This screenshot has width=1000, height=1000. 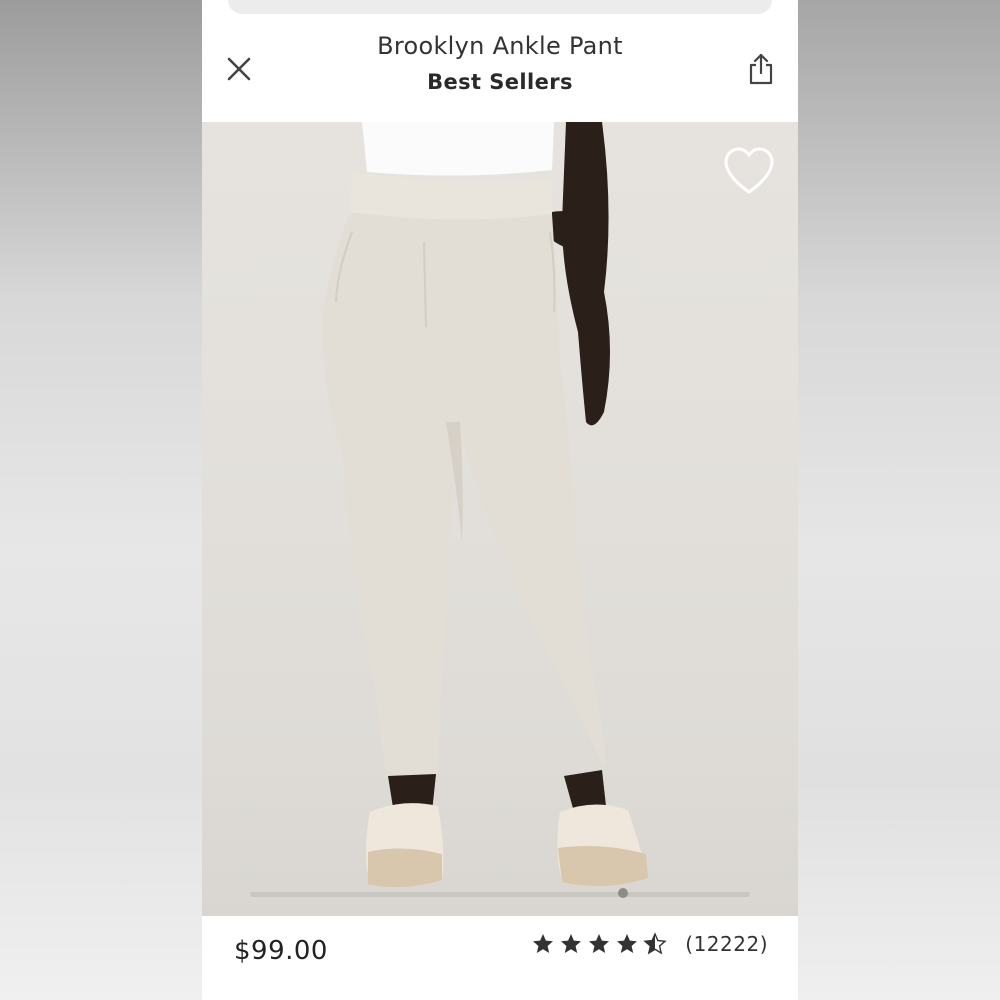 What do you see at coordinates (500, 958) in the screenshot?
I see `product-footer: $99.00 (12222)` at bounding box center [500, 958].